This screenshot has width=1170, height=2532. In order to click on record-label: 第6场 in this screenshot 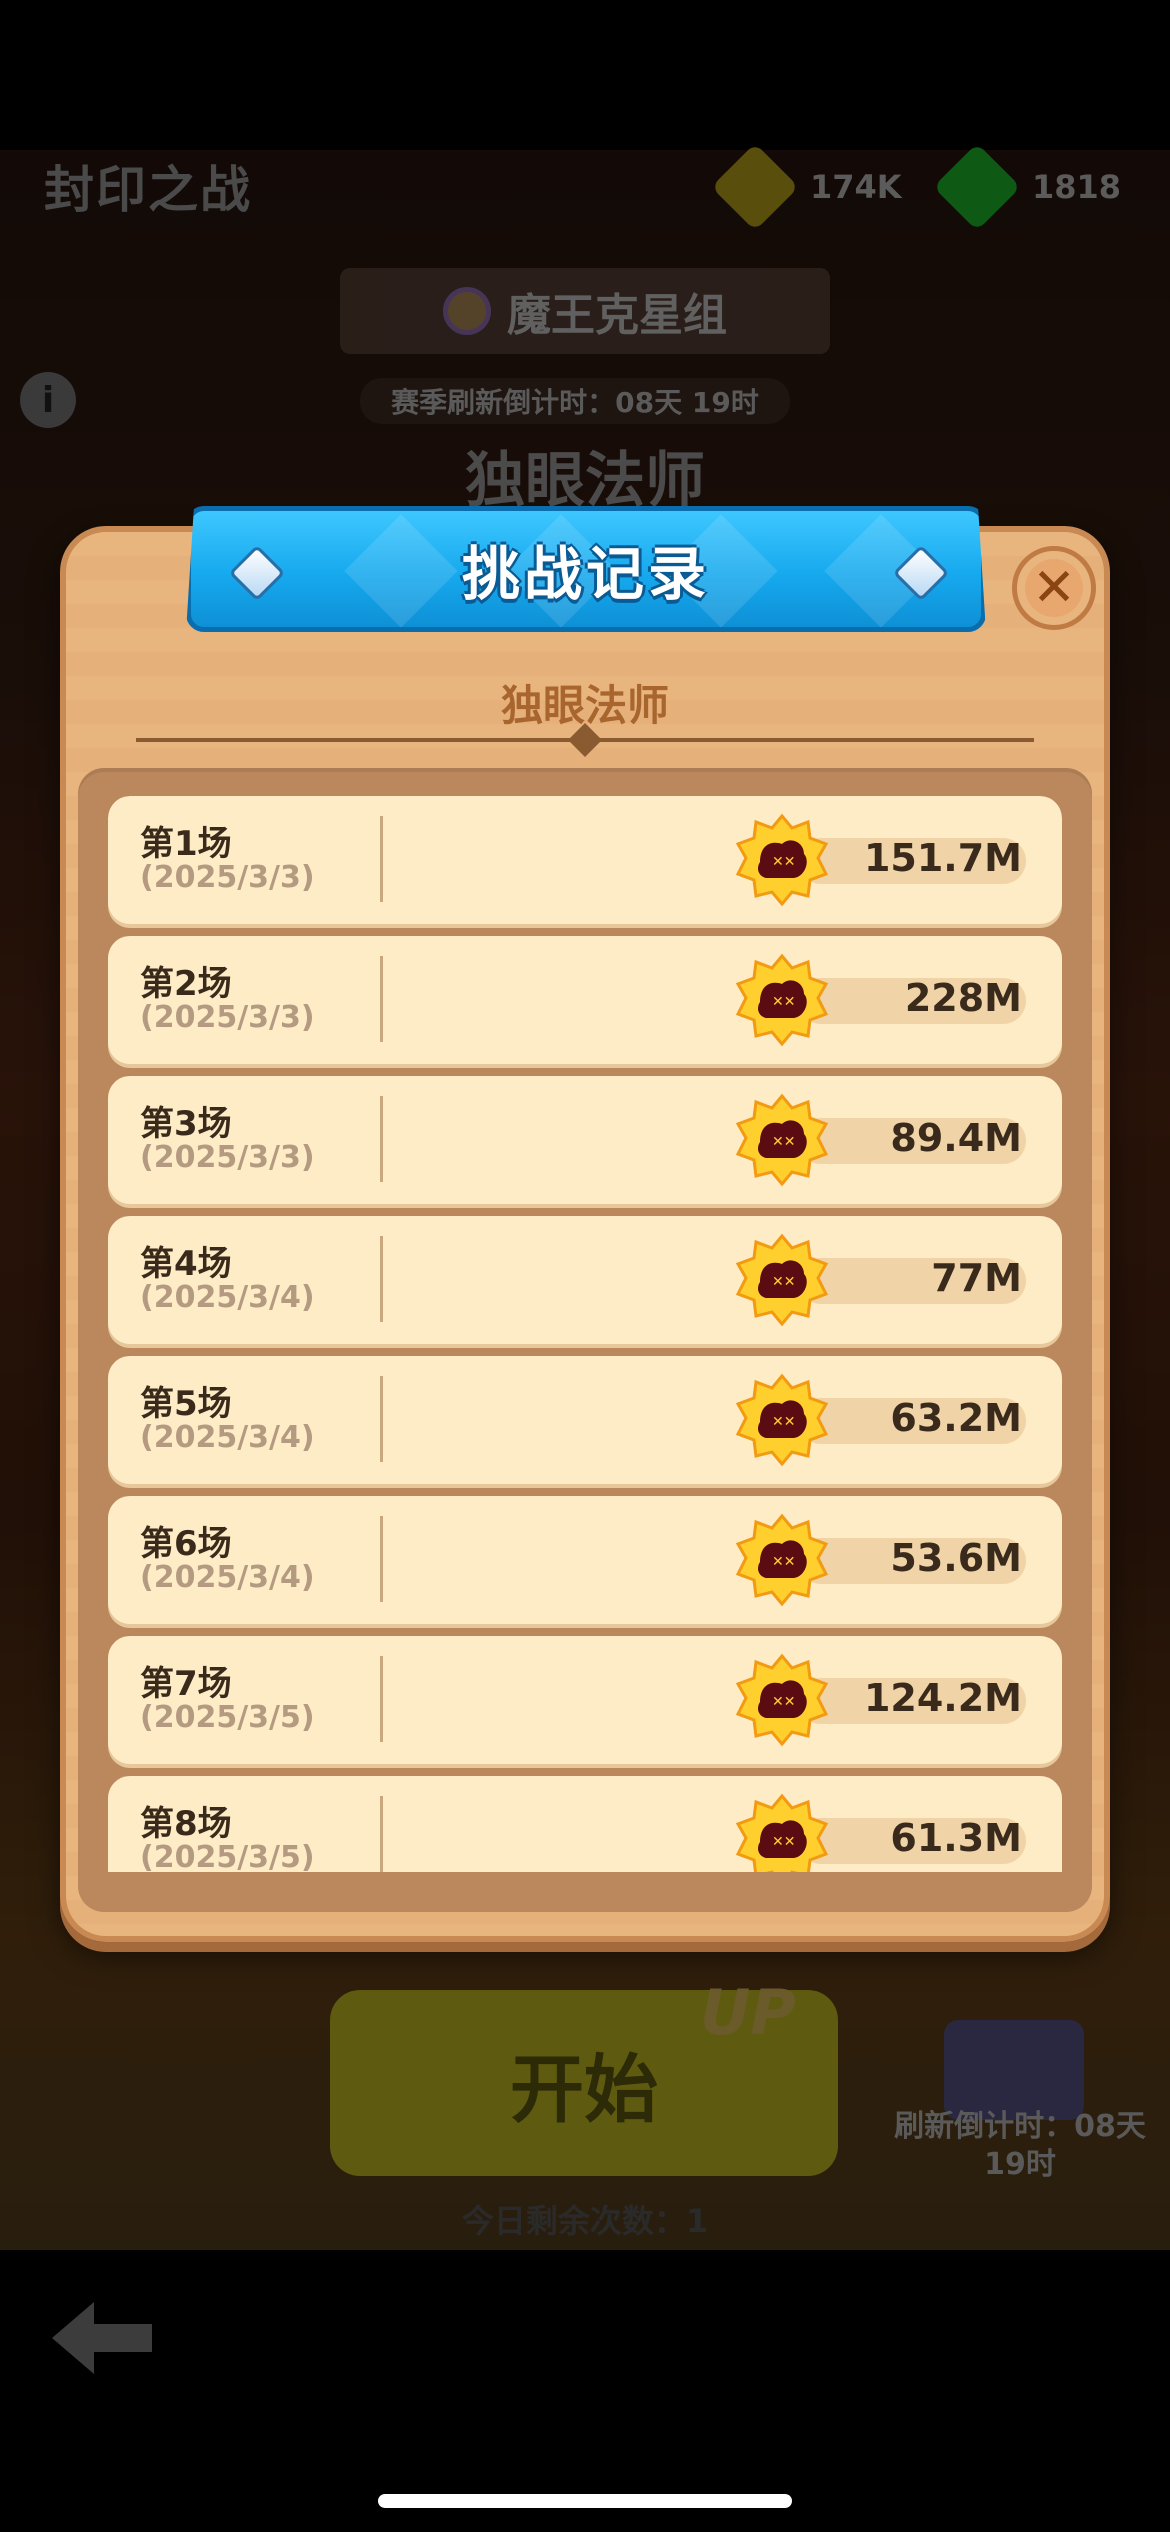, I will do `click(186, 1544)`.